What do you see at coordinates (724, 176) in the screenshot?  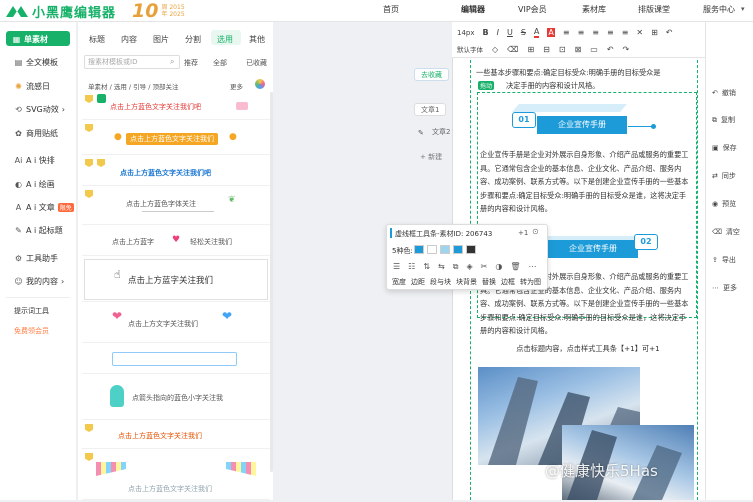 I see `sync-action: ⇄ 同步` at bounding box center [724, 176].